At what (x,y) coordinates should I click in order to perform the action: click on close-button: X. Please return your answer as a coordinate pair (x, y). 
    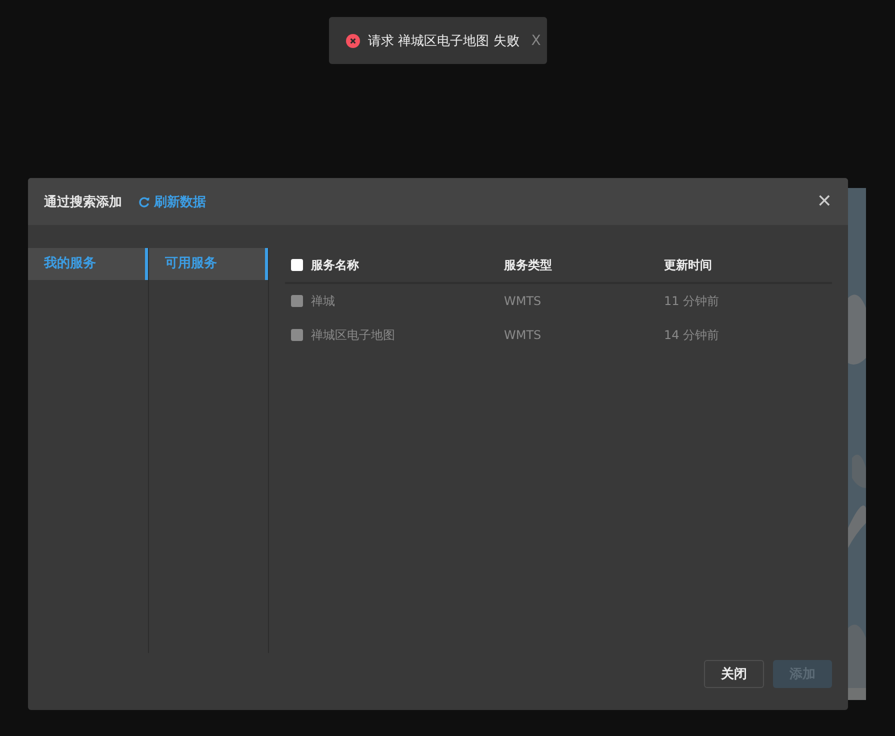
    Looking at the image, I should click on (536, 40).